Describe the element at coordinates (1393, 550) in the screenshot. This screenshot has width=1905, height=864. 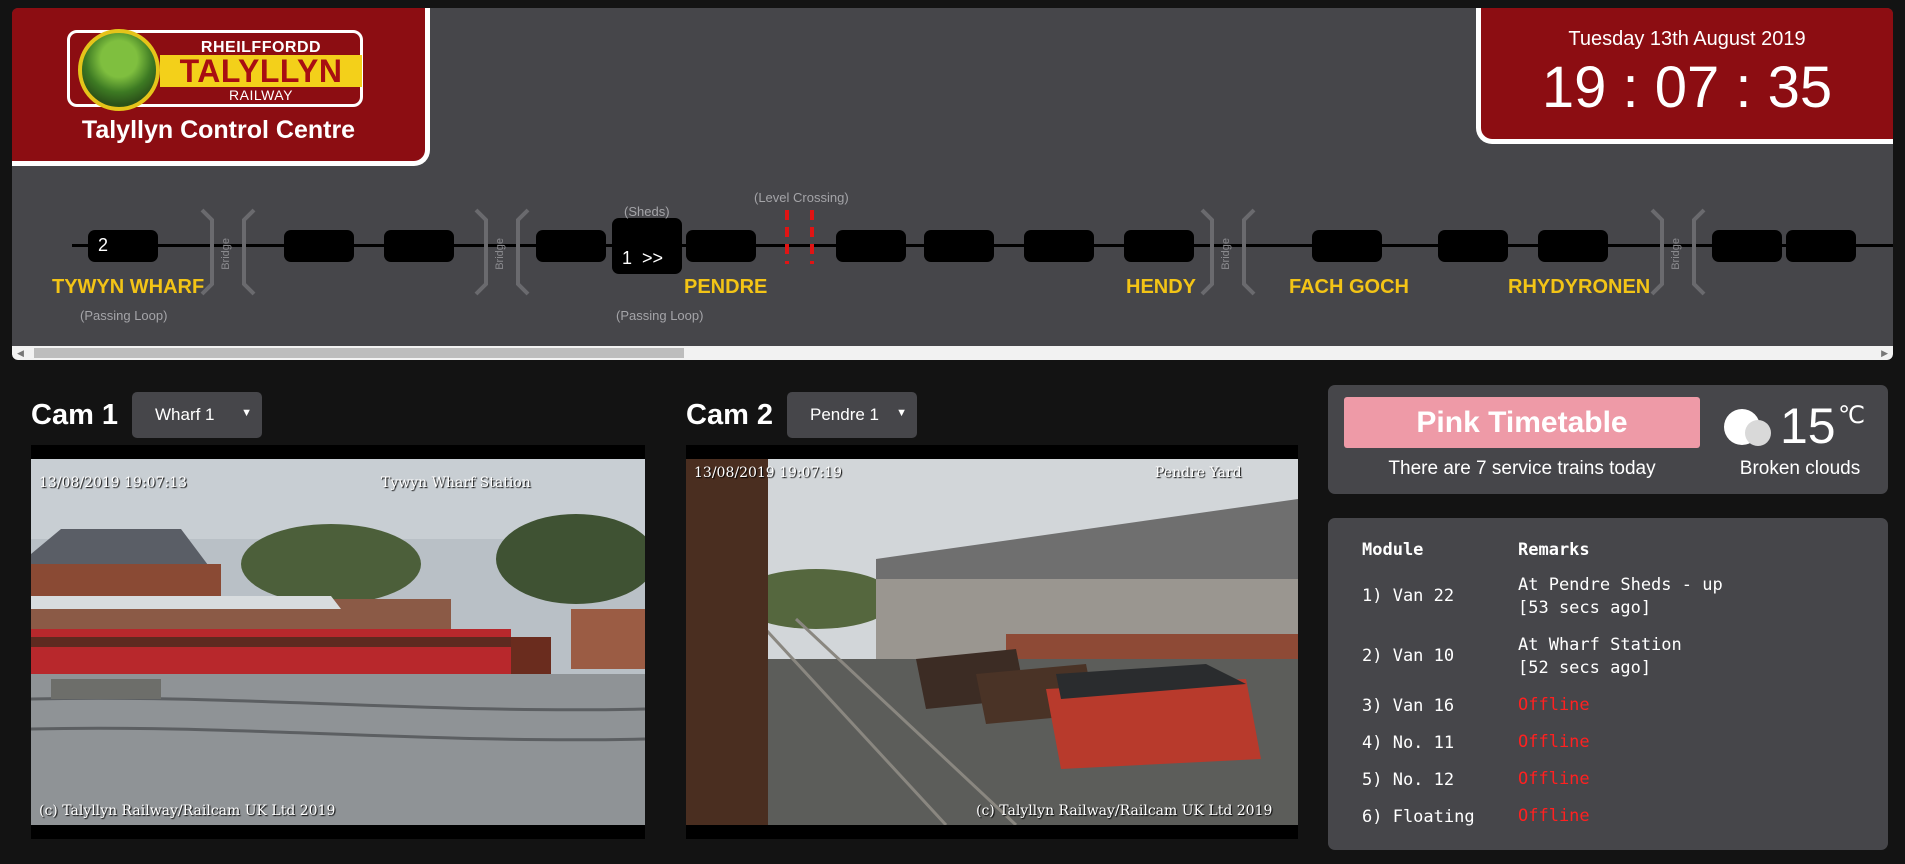
I see `module-column-header: Module` at that location.